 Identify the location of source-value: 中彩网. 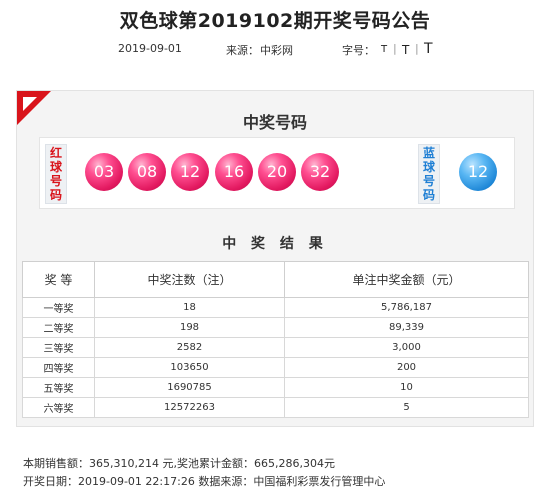
(276, 50).